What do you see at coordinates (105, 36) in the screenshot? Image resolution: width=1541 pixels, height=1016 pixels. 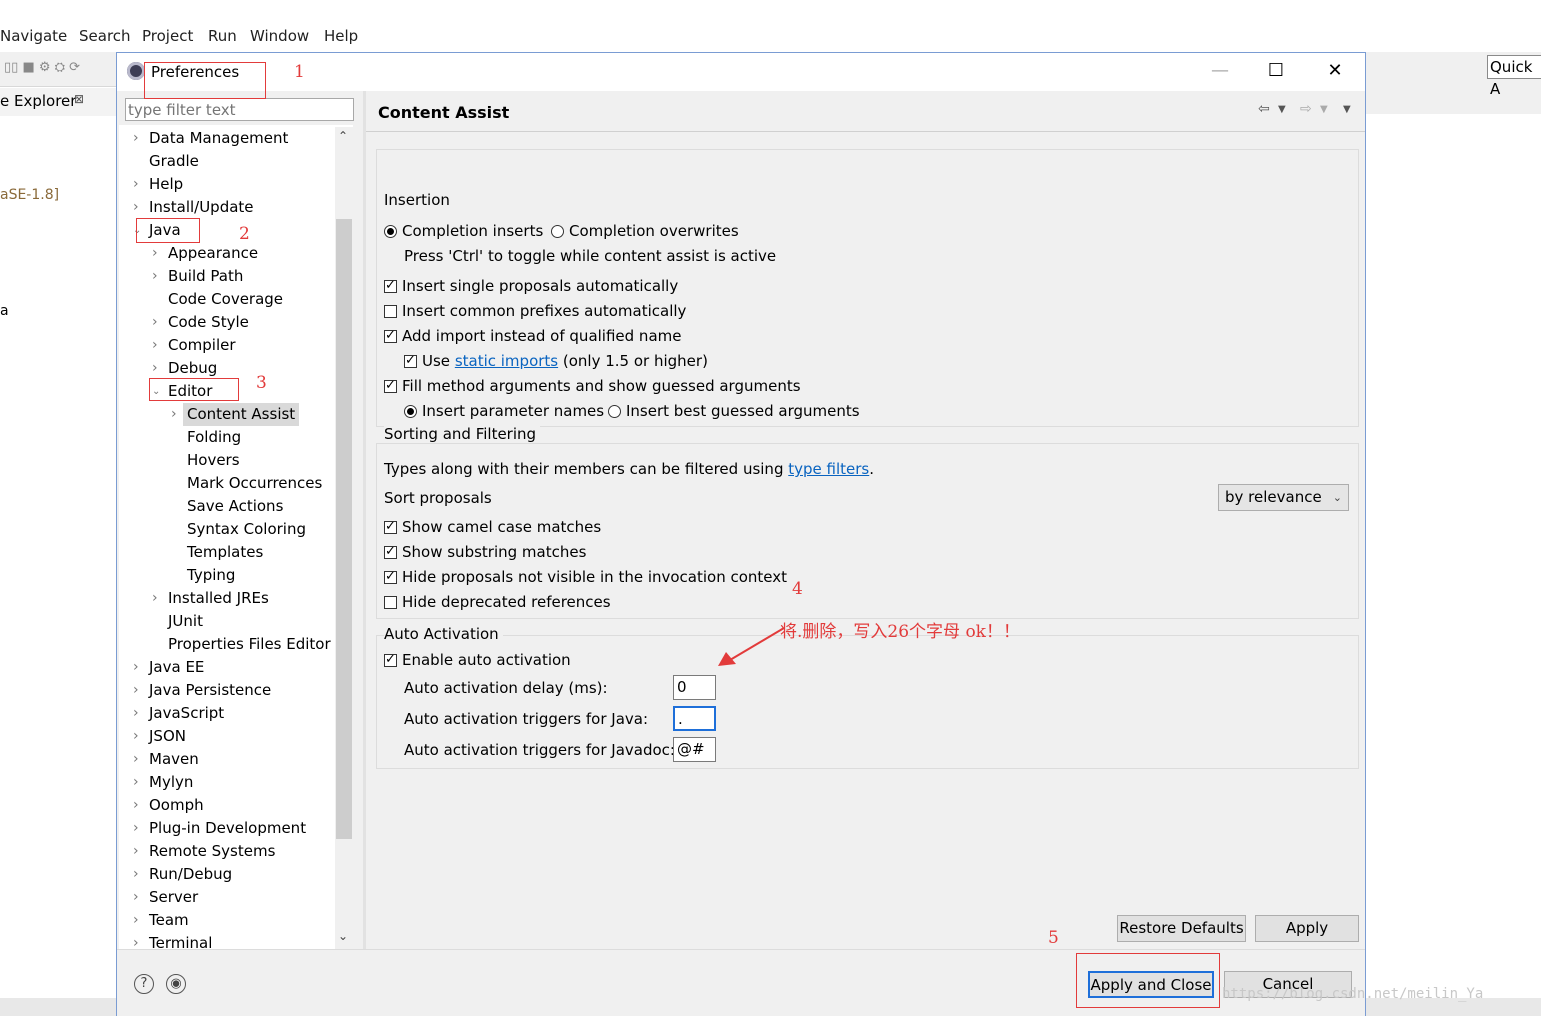 I see `menu-search: Search` at bounding box center [105, 36].